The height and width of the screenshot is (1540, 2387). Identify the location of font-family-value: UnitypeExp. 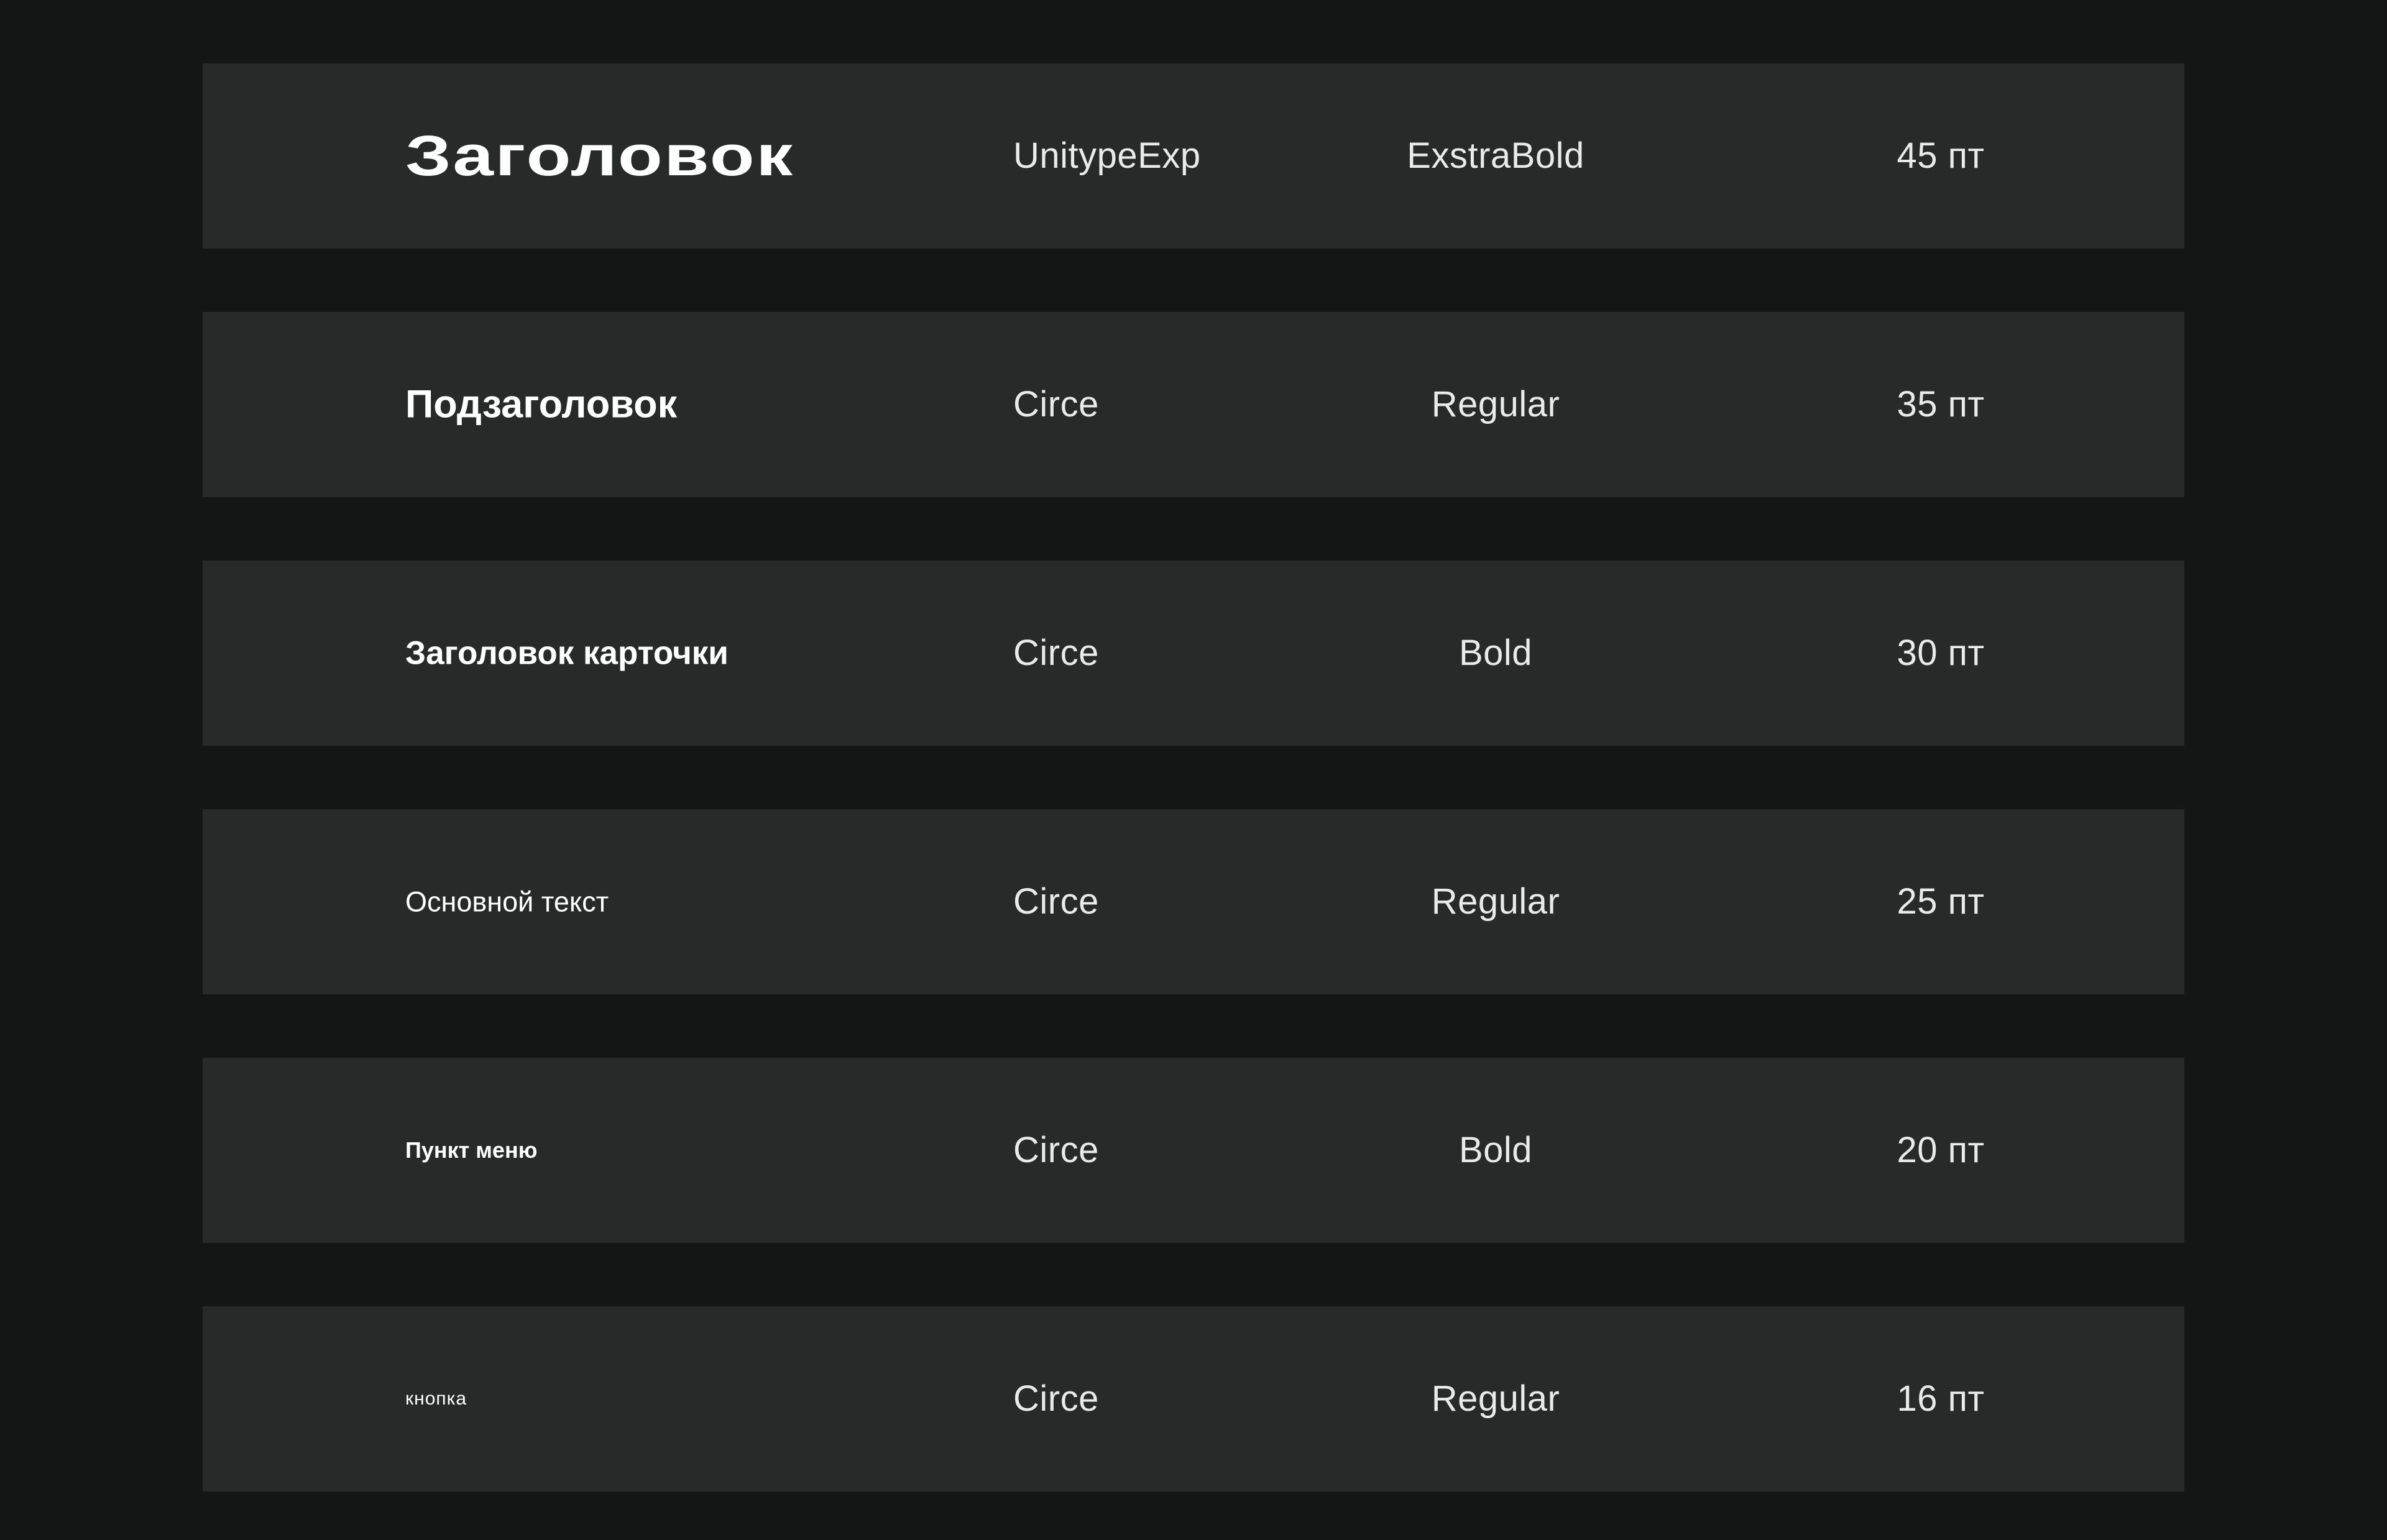
(1107, 156).